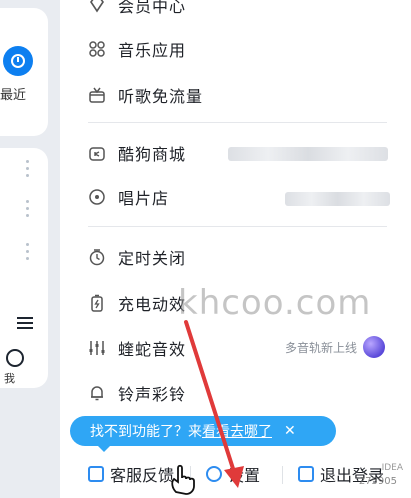 This screenshot has width=411, height=498. I want to click on gear-icon, so click(214, 474).